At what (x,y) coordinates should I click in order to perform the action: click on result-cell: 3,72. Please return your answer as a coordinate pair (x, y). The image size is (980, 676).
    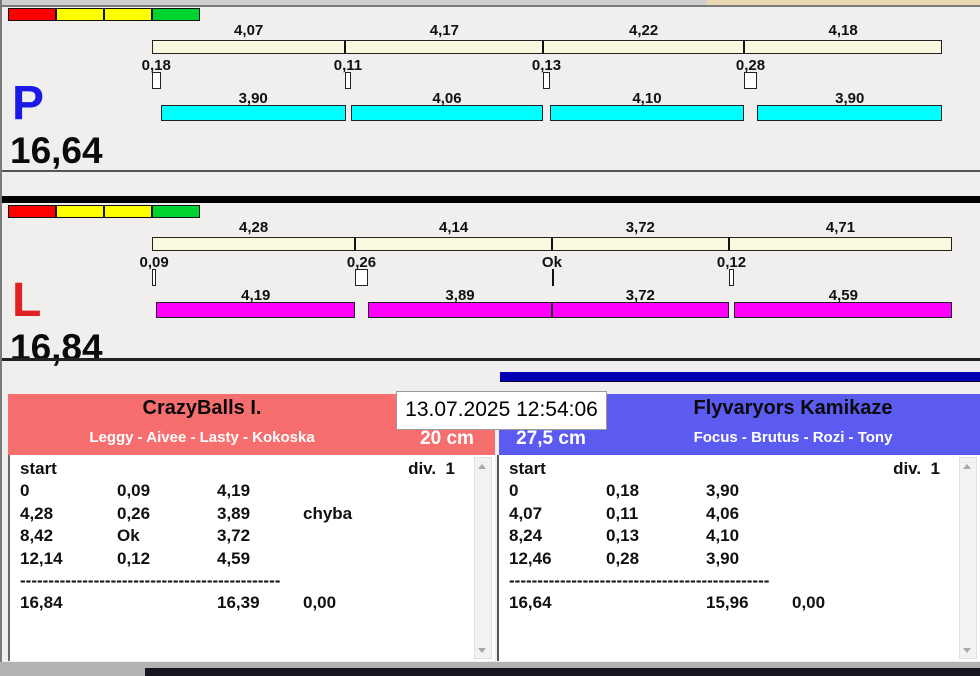
    Looking at the image, I should click on (234, 536).